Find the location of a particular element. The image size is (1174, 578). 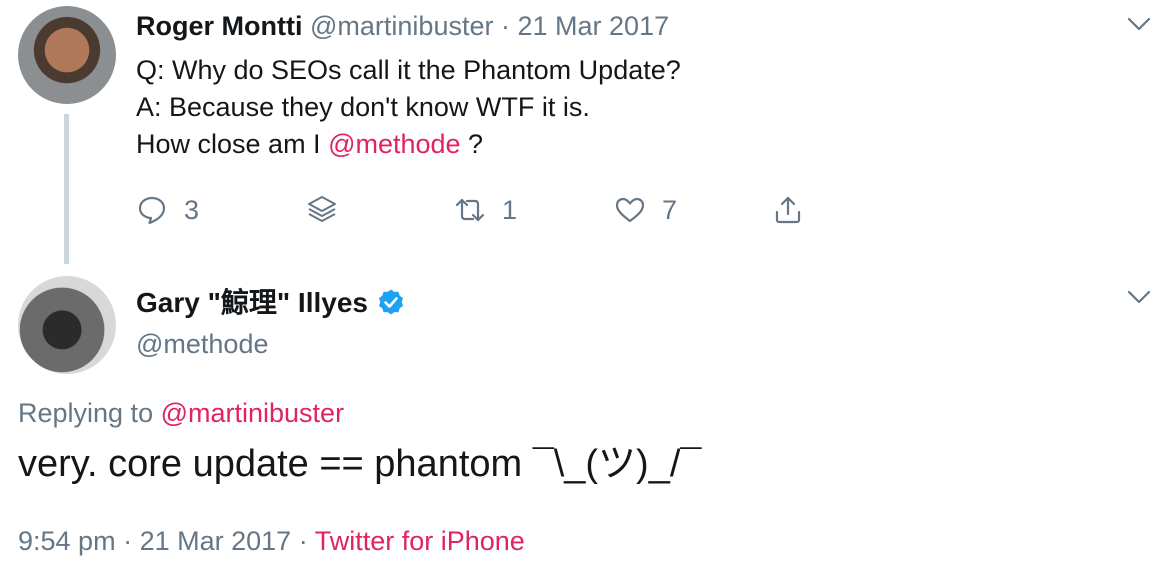

tweet2-author-row: Gary "鯨理" Illyes is located at coordinates (271, 303).